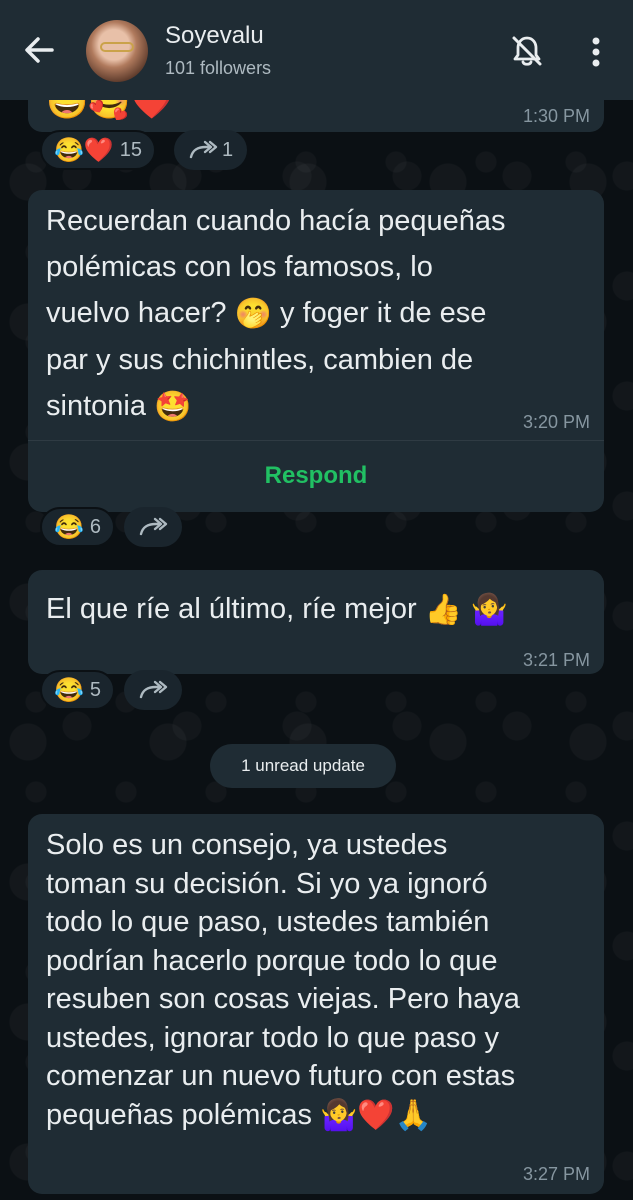 The image size is (633, 1200). I want to click on divider, so click(316, 440).